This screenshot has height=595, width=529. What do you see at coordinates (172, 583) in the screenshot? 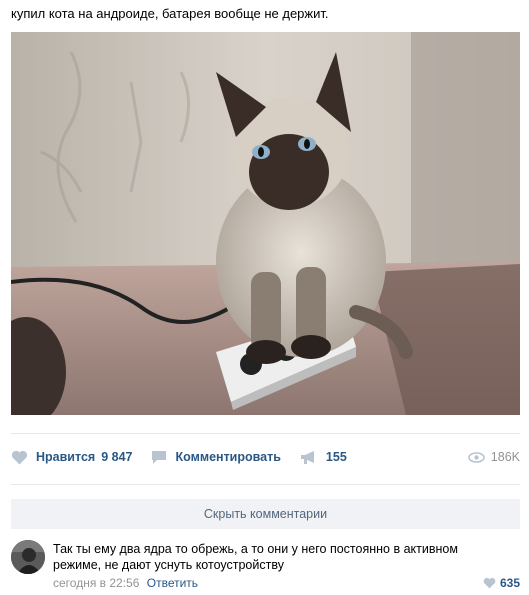
I see `reply-link: Ответить` at bounding box center [172, 583].